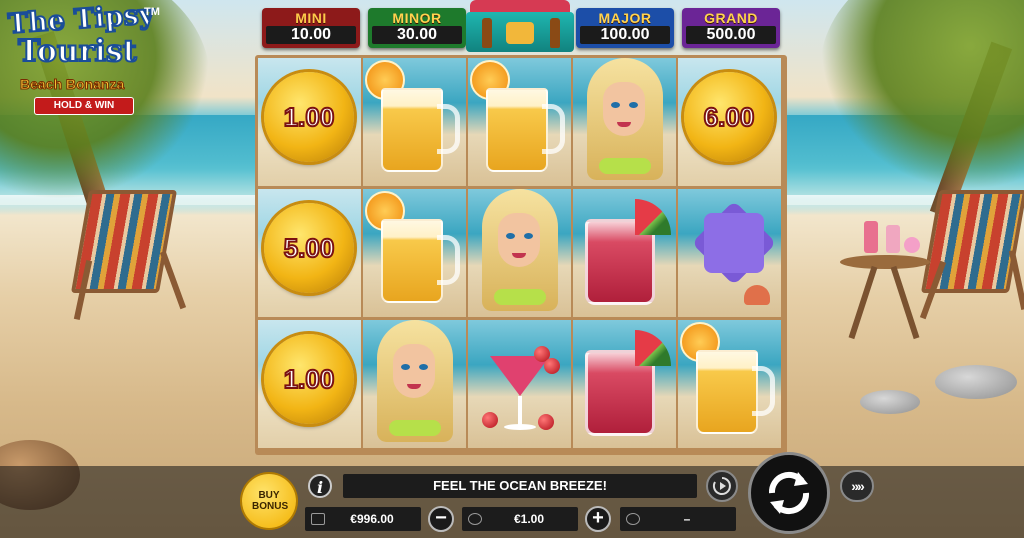  I want to click on info-button: i, so click(320, 486).